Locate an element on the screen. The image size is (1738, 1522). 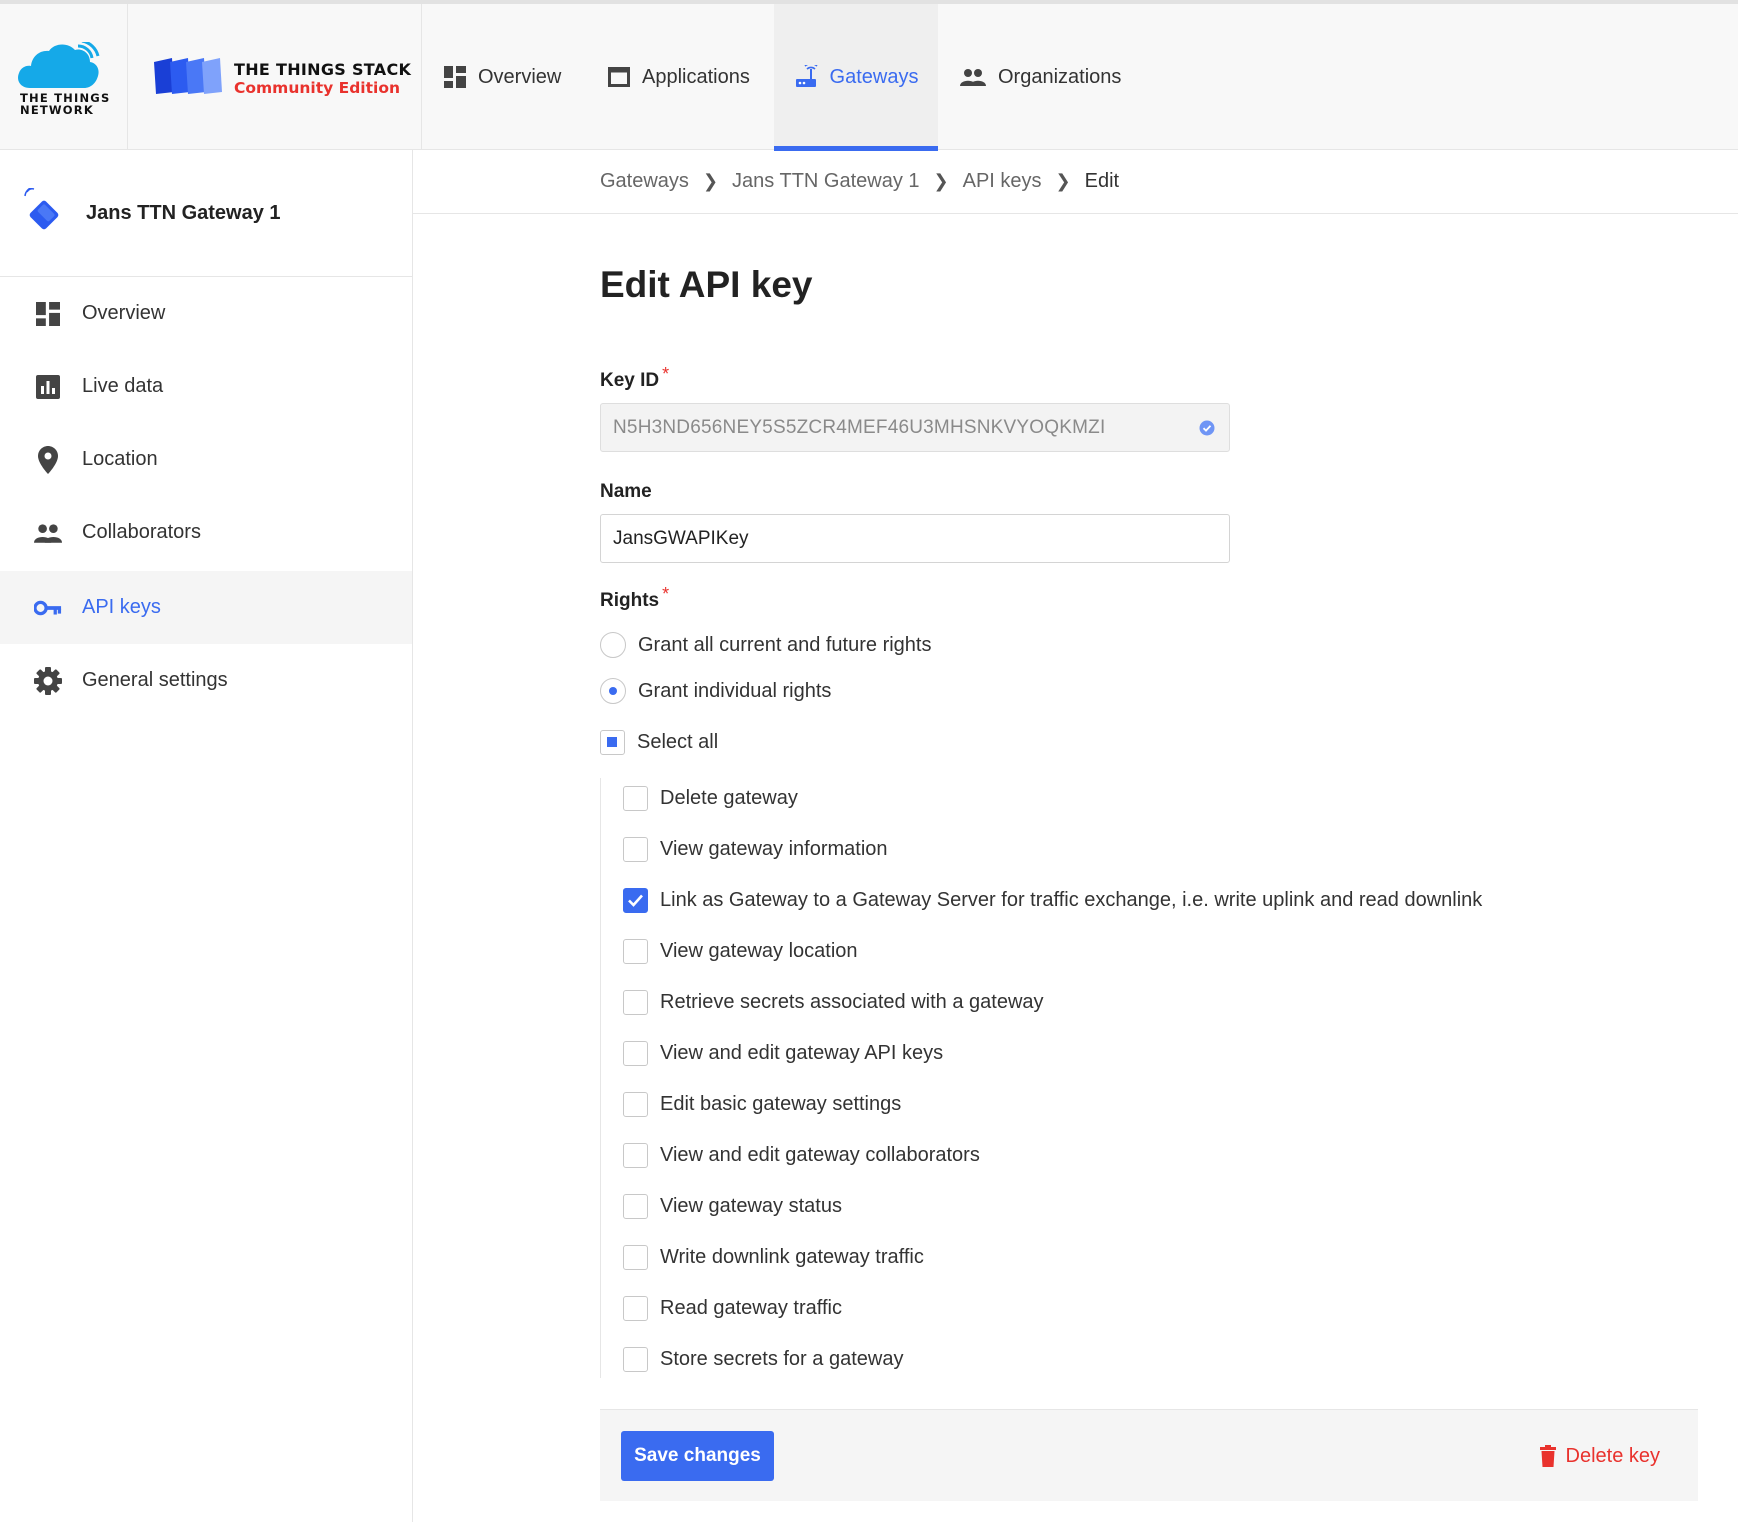
form-actions-bar: Save changes Delete key is located at coordinates (1149, 1455).